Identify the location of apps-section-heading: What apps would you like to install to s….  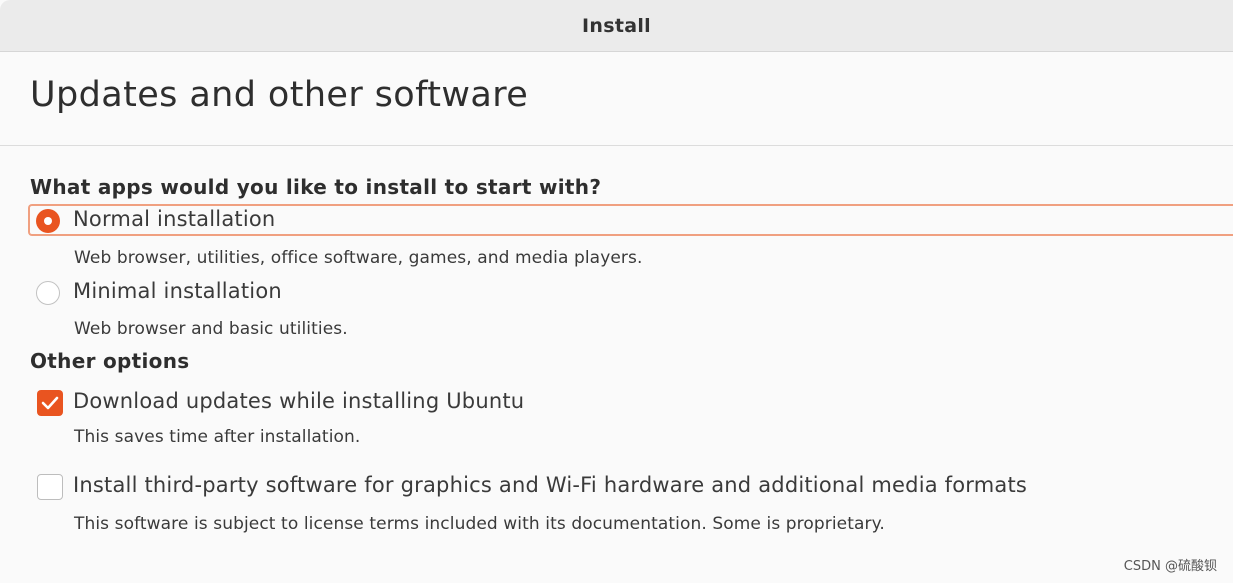
(316, 187).